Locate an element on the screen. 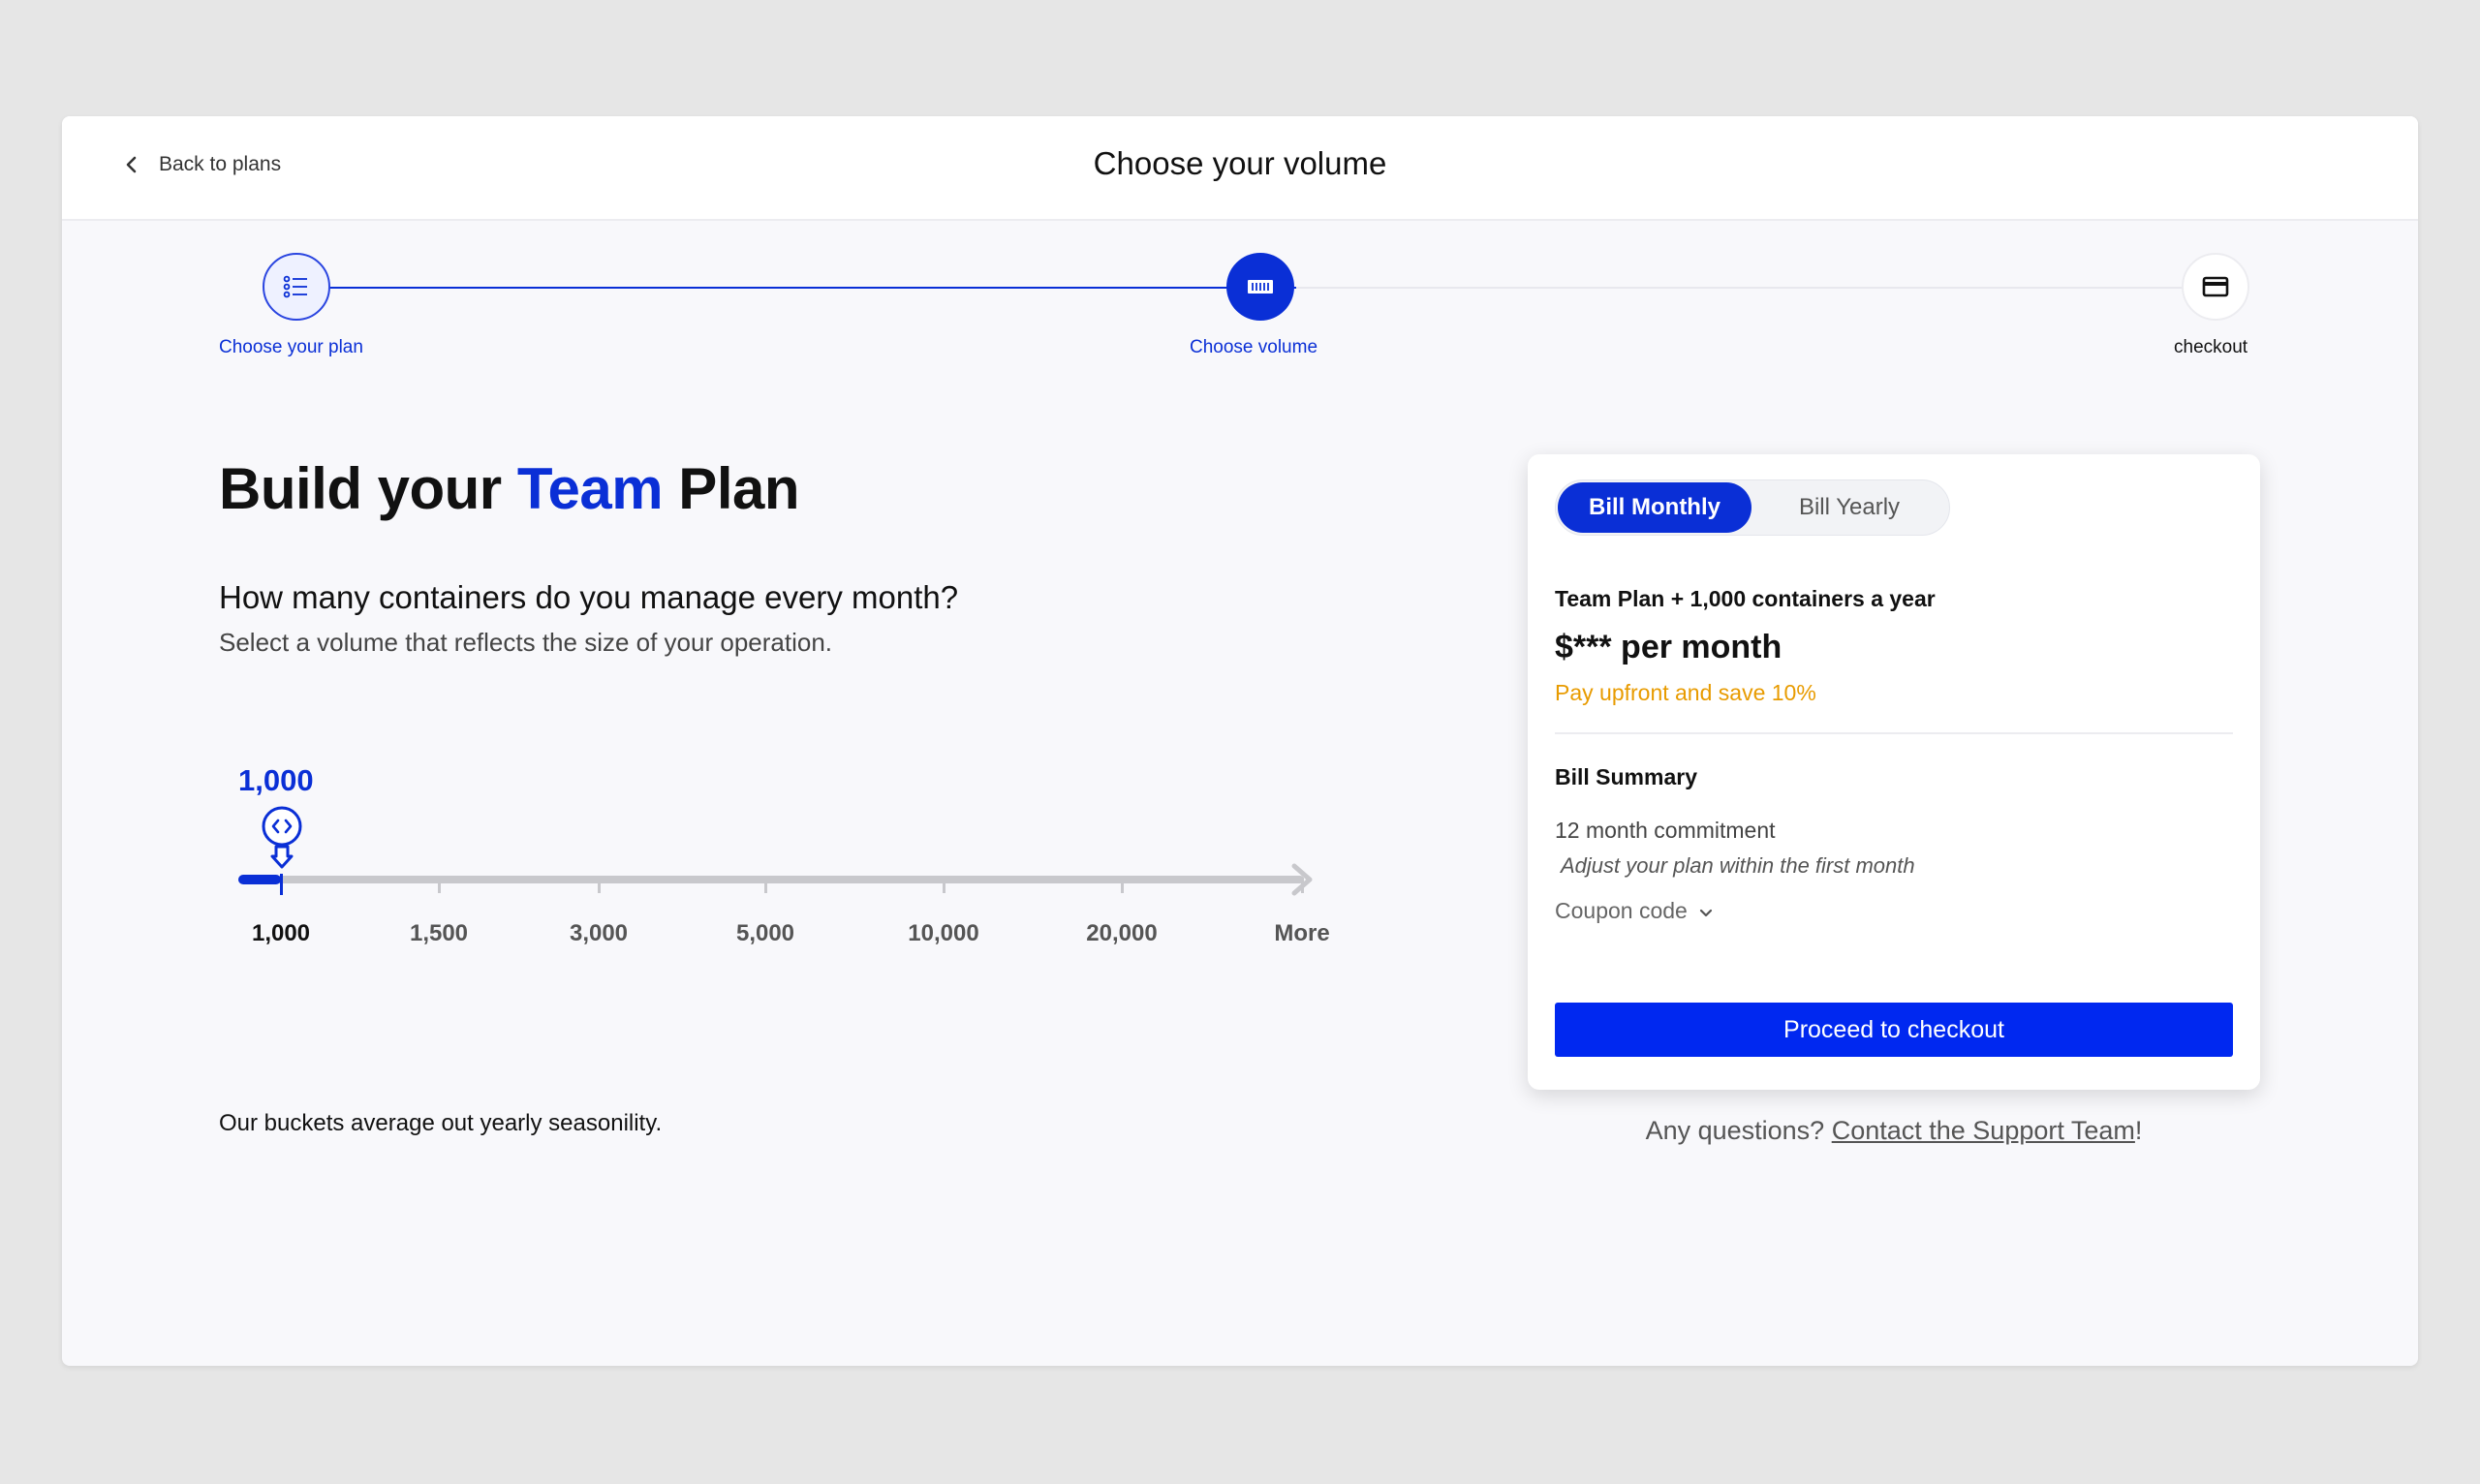 This screenshot has width=2480, height=1484. slider-tick-label: 20,000 is located at coordinates (1121, 933).